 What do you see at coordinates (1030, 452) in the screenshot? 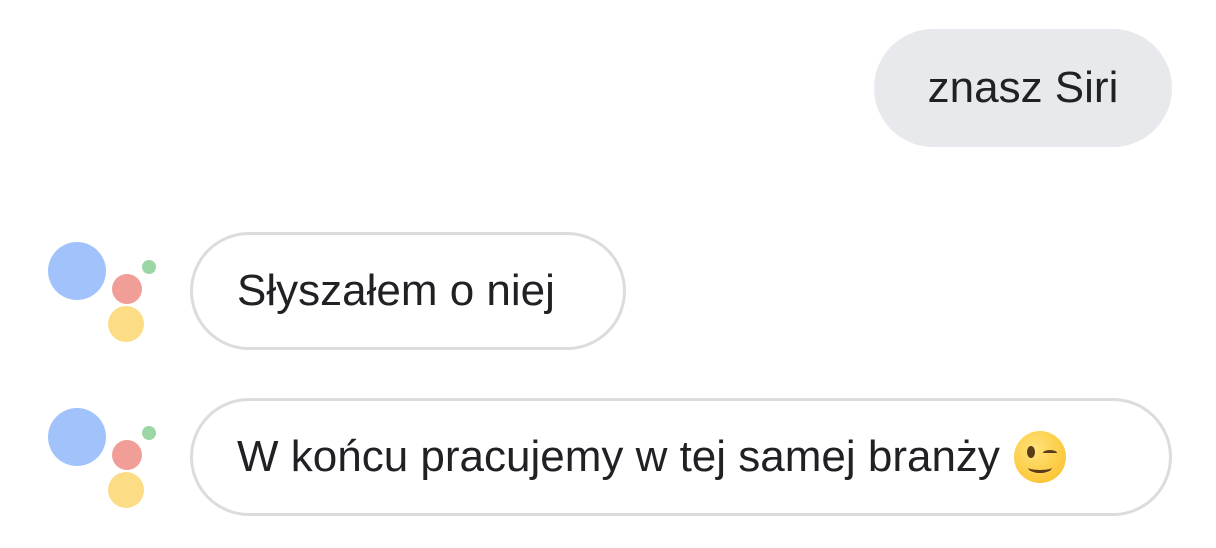
I see `emoji-open-eye` at bounding box center [1030, 452].